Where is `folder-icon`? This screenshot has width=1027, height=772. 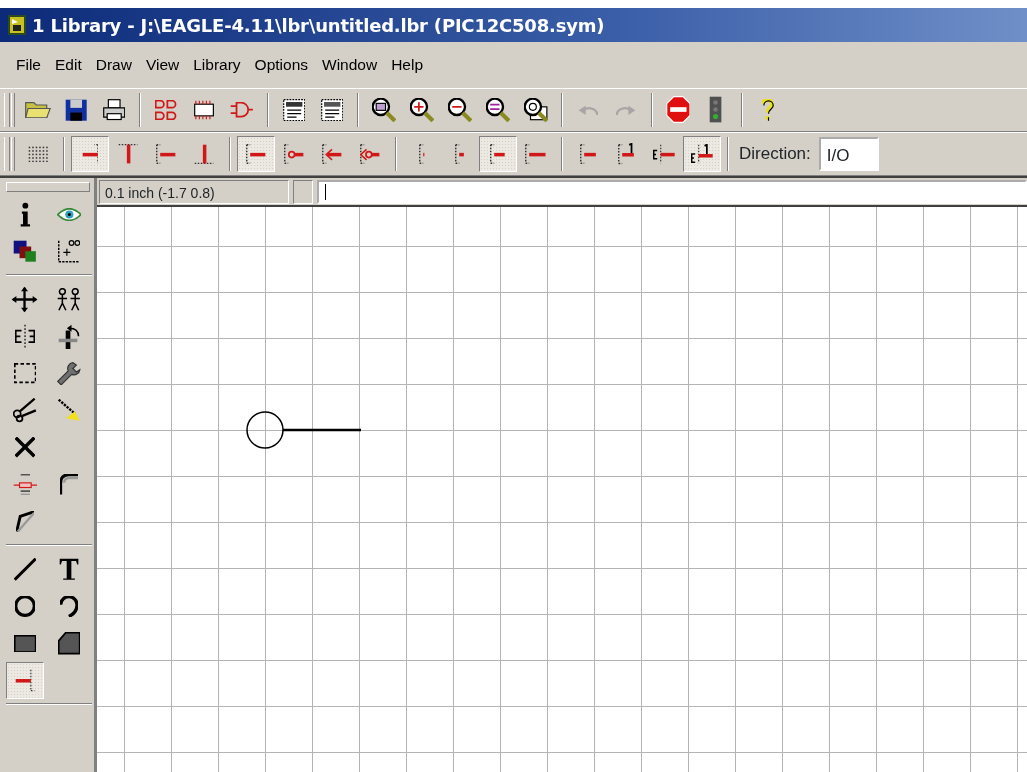 folder-icon is located at coordinates (38, 110).